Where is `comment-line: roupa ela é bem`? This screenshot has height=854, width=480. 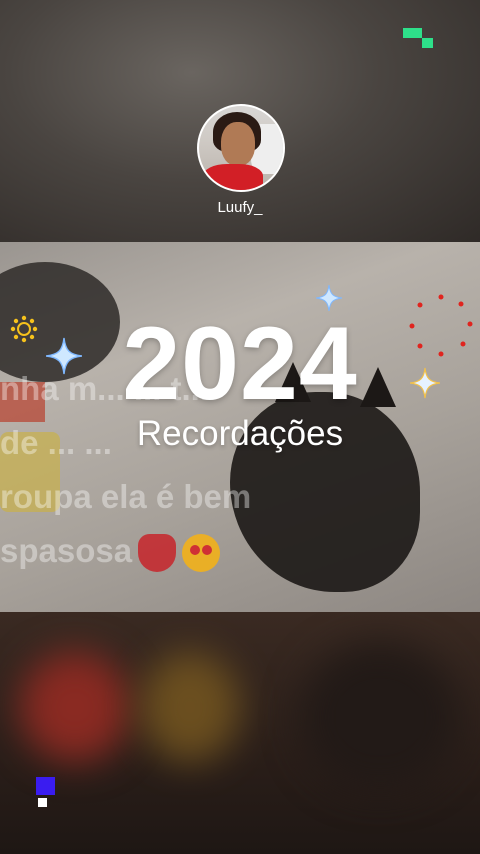
comment-line: roupa ela é bem is located at coordinates (126, 496).